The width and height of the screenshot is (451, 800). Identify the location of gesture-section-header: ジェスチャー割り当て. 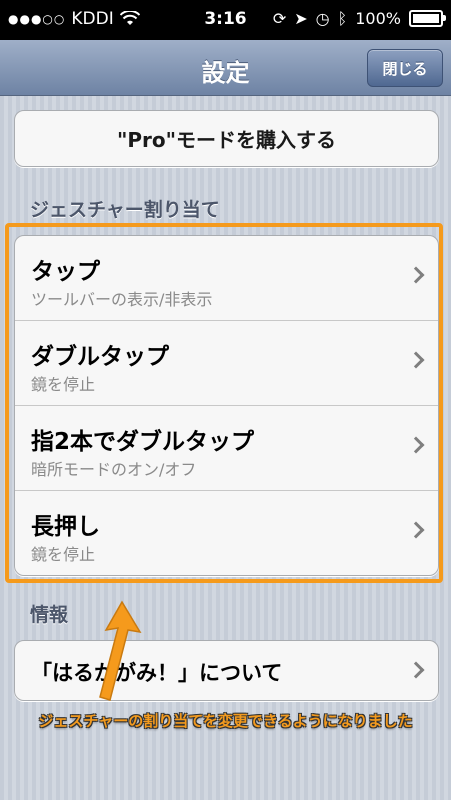
(125, 210).